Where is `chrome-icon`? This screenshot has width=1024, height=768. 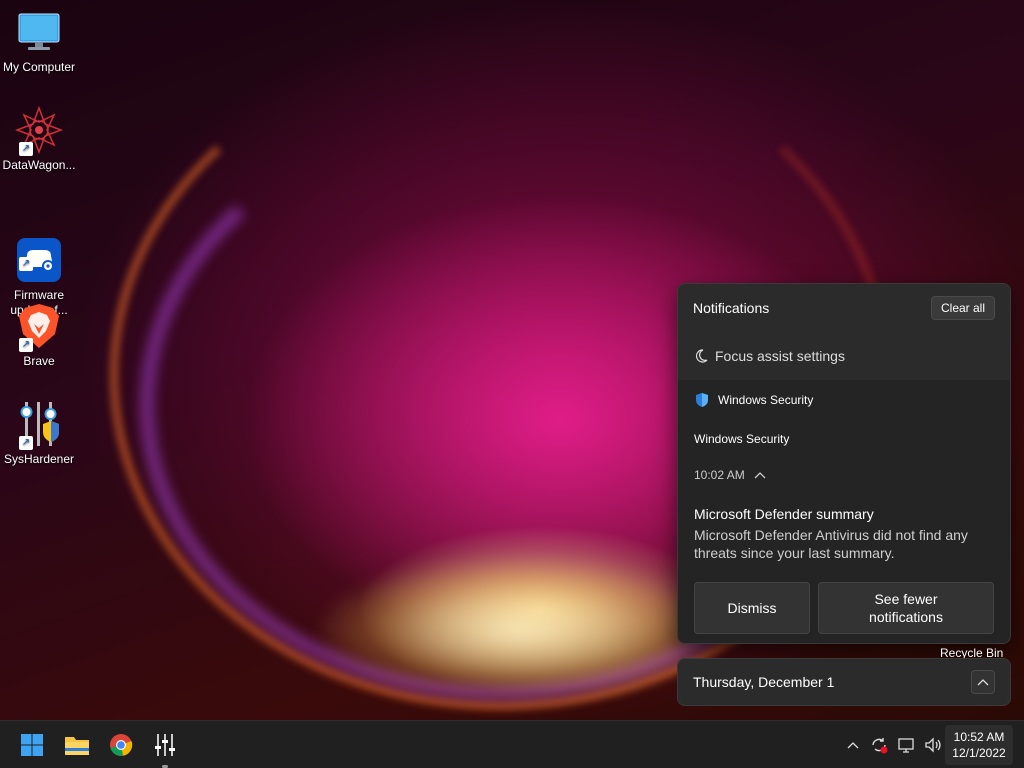
chrome-icon is located at coordinates (121, 745).